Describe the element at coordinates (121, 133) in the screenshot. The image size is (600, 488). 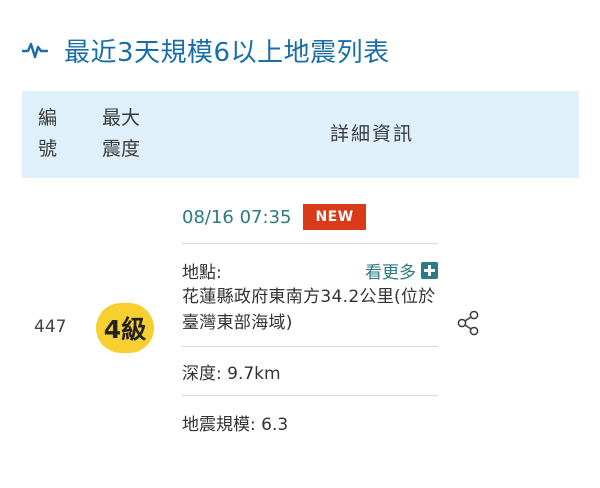
I see `column-header-intensity: 最大 震度` at that location.